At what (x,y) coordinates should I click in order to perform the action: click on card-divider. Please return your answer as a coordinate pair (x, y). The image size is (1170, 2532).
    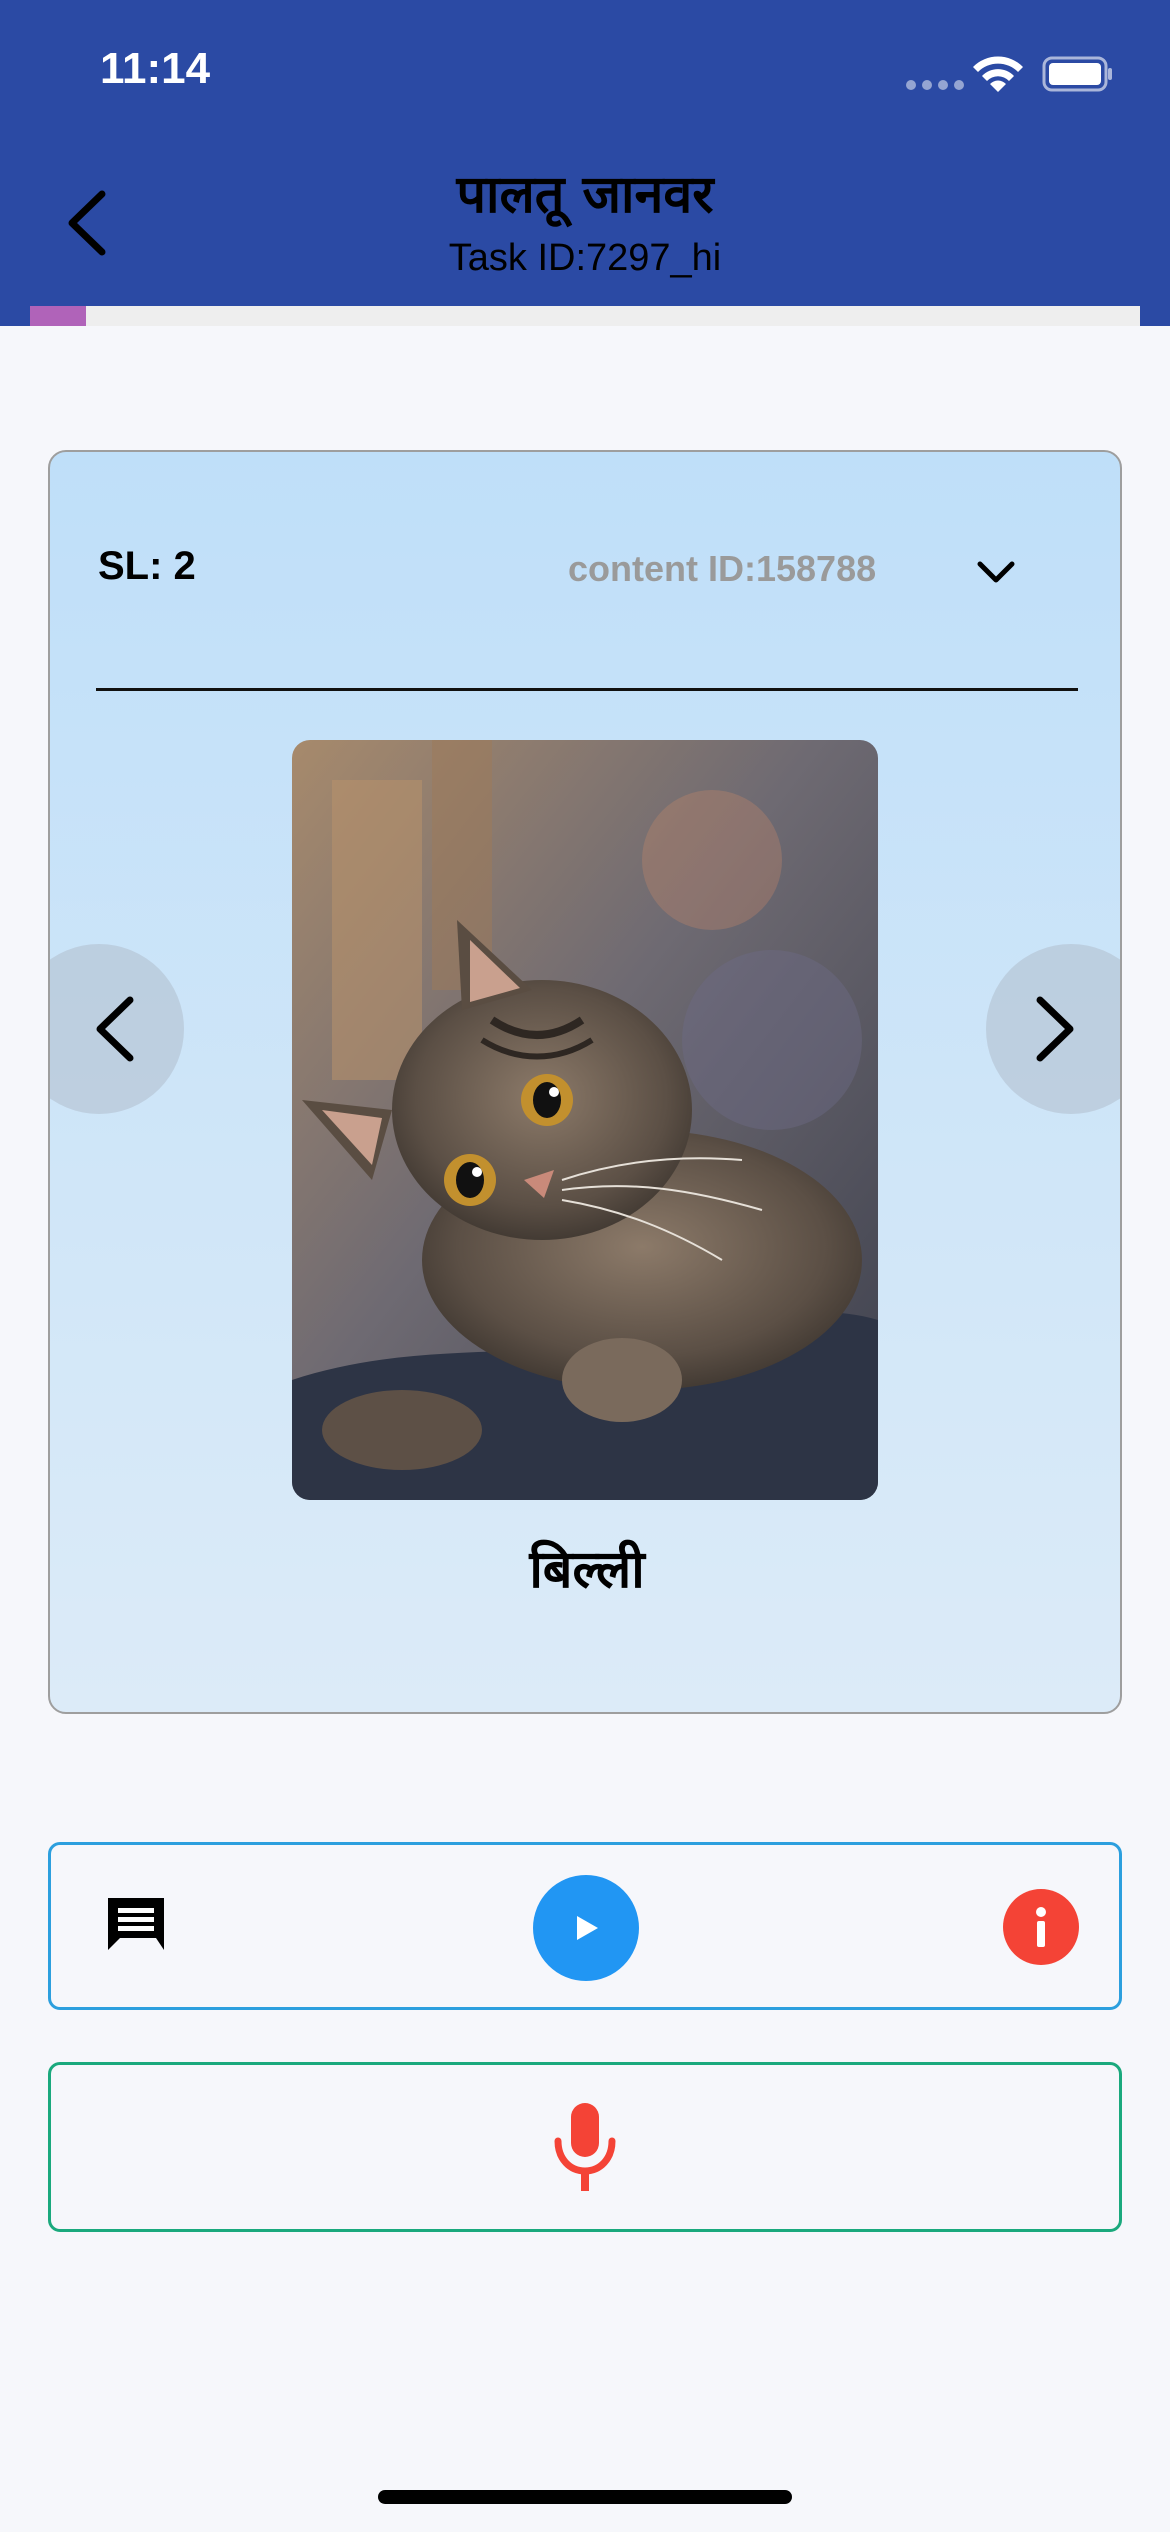
    Looking at the image, I should click on (587, 689).